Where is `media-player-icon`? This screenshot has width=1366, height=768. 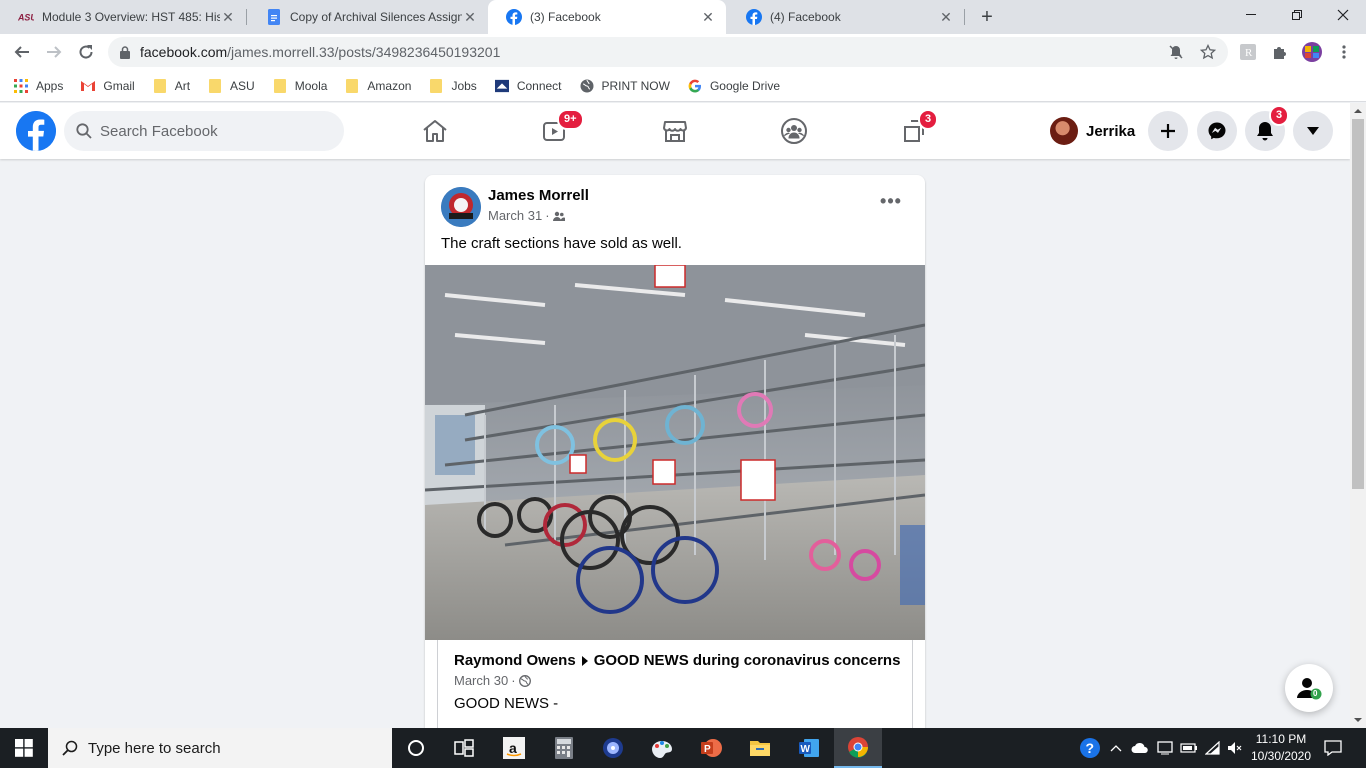
media-player-icon is located at coordinates (613, 748).